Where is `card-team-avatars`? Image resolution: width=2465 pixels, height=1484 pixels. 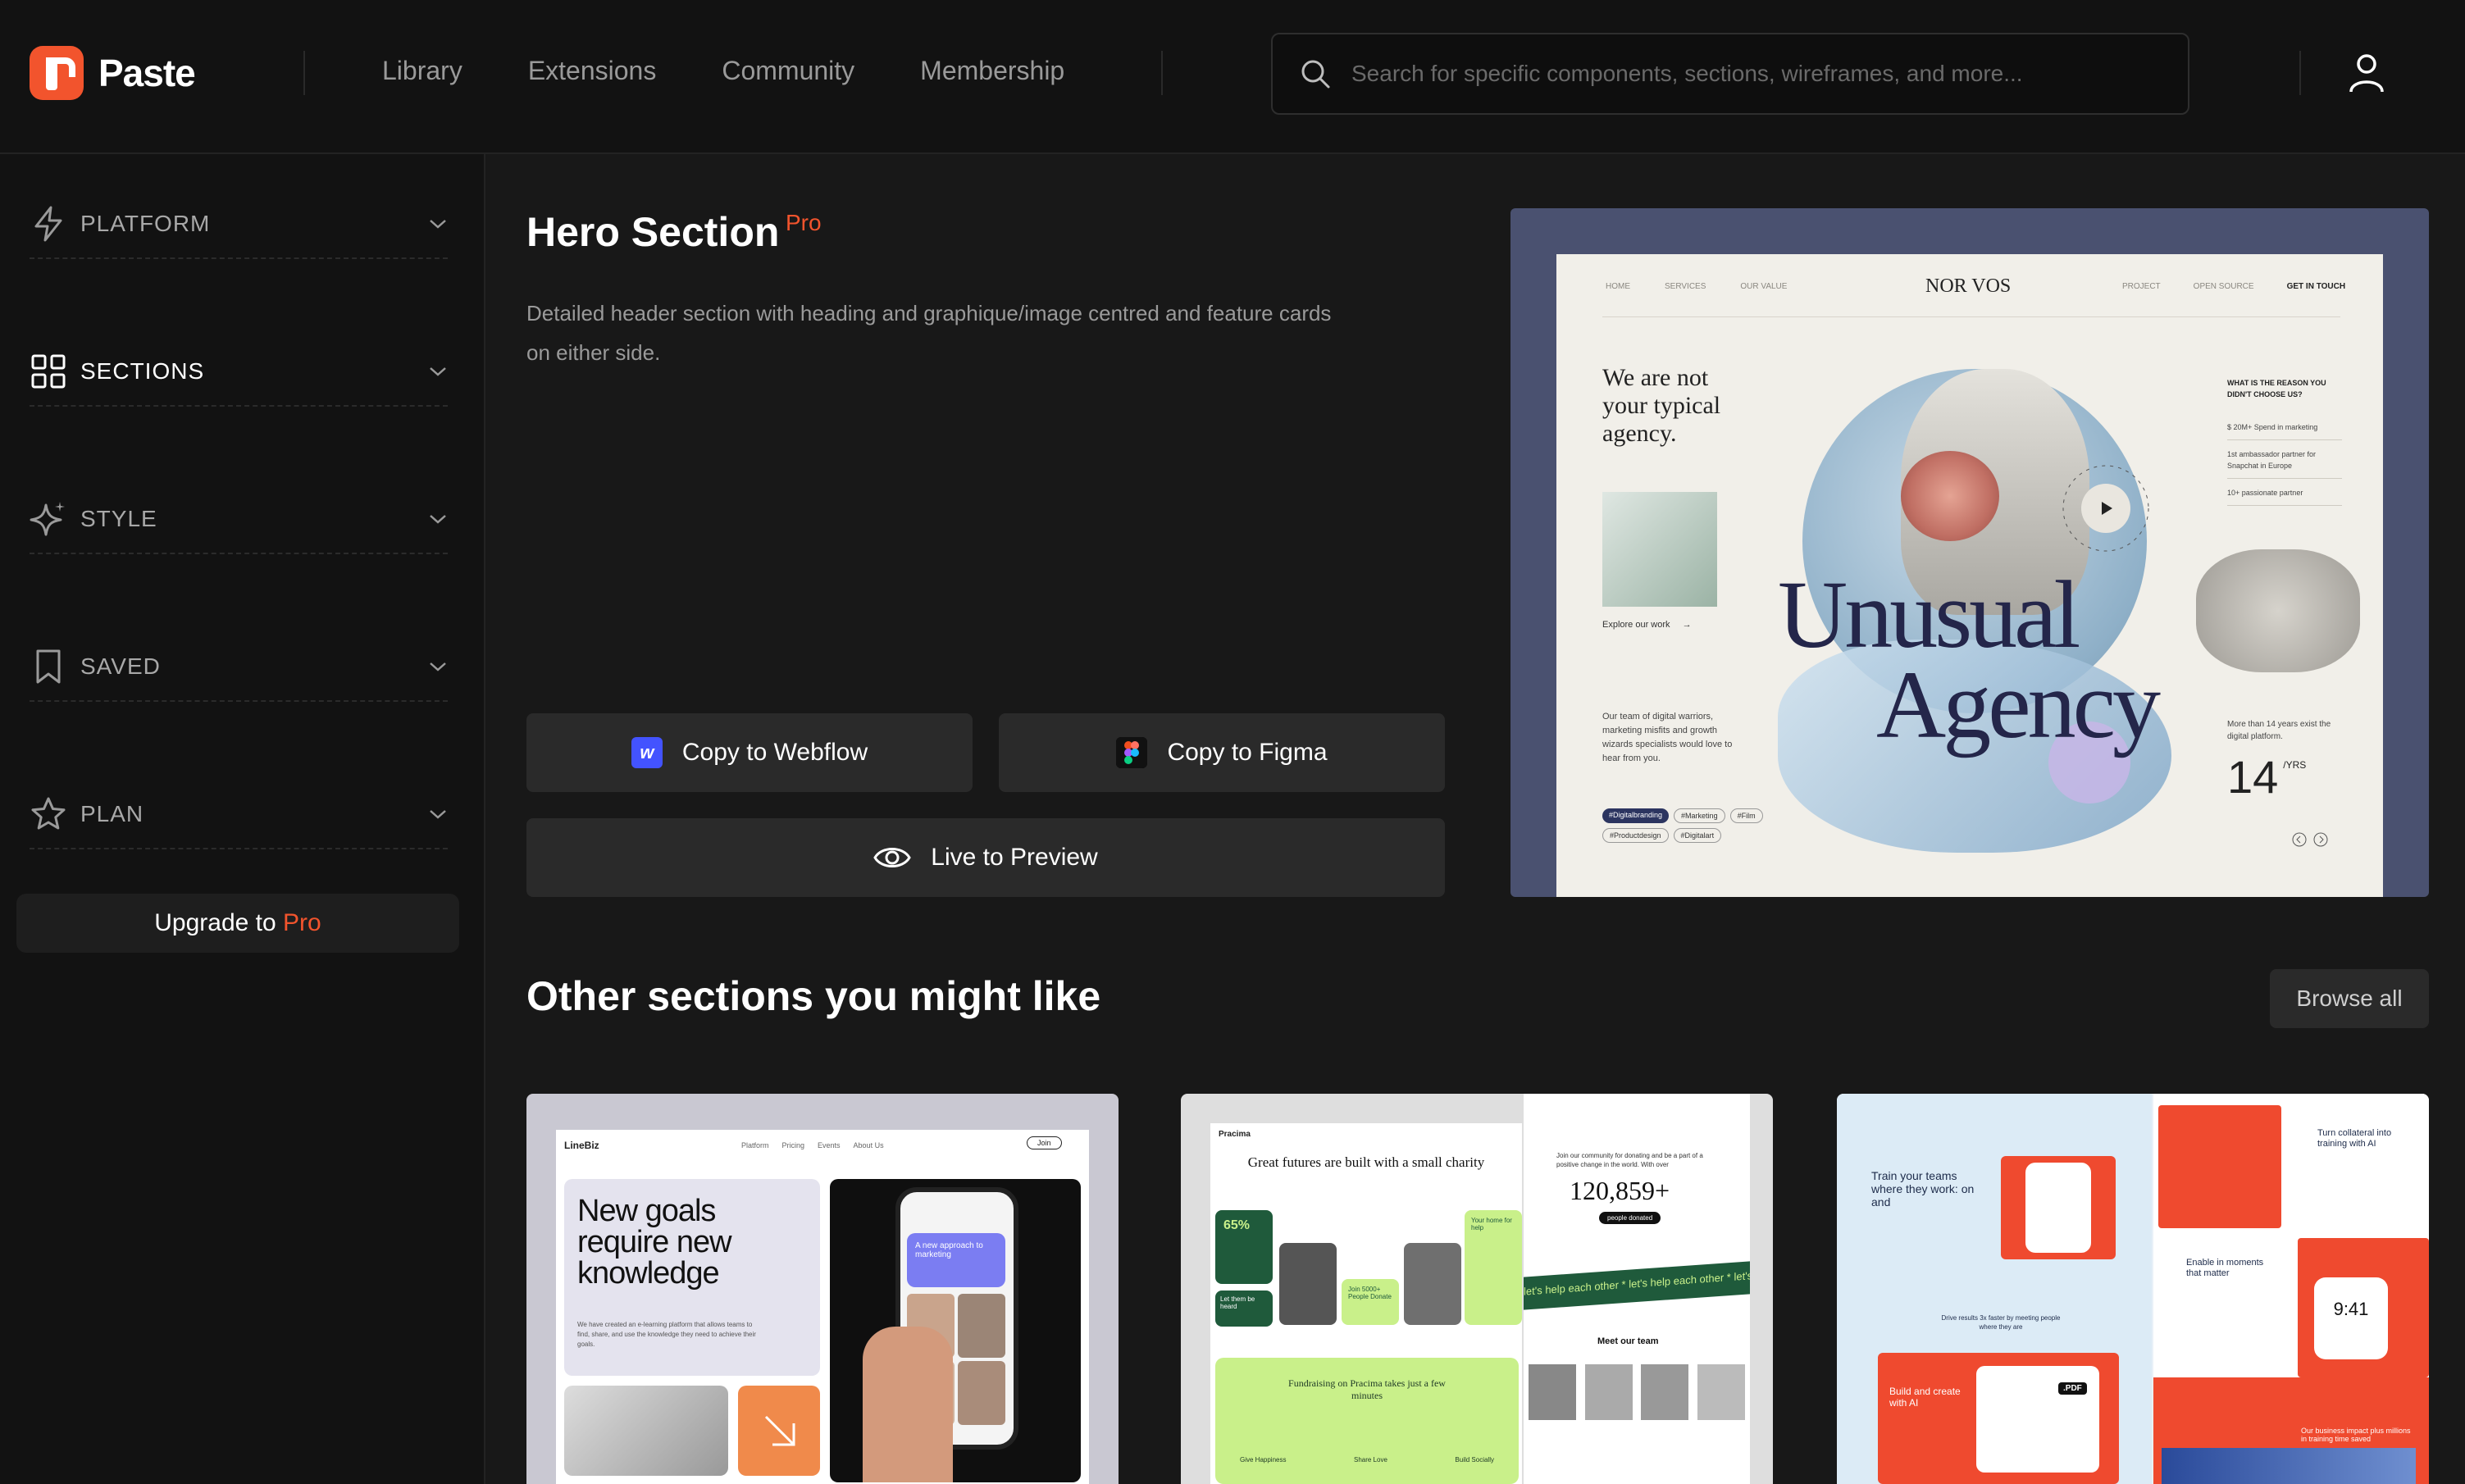 card-team-avatars is located at coordinates (1637, 1392).